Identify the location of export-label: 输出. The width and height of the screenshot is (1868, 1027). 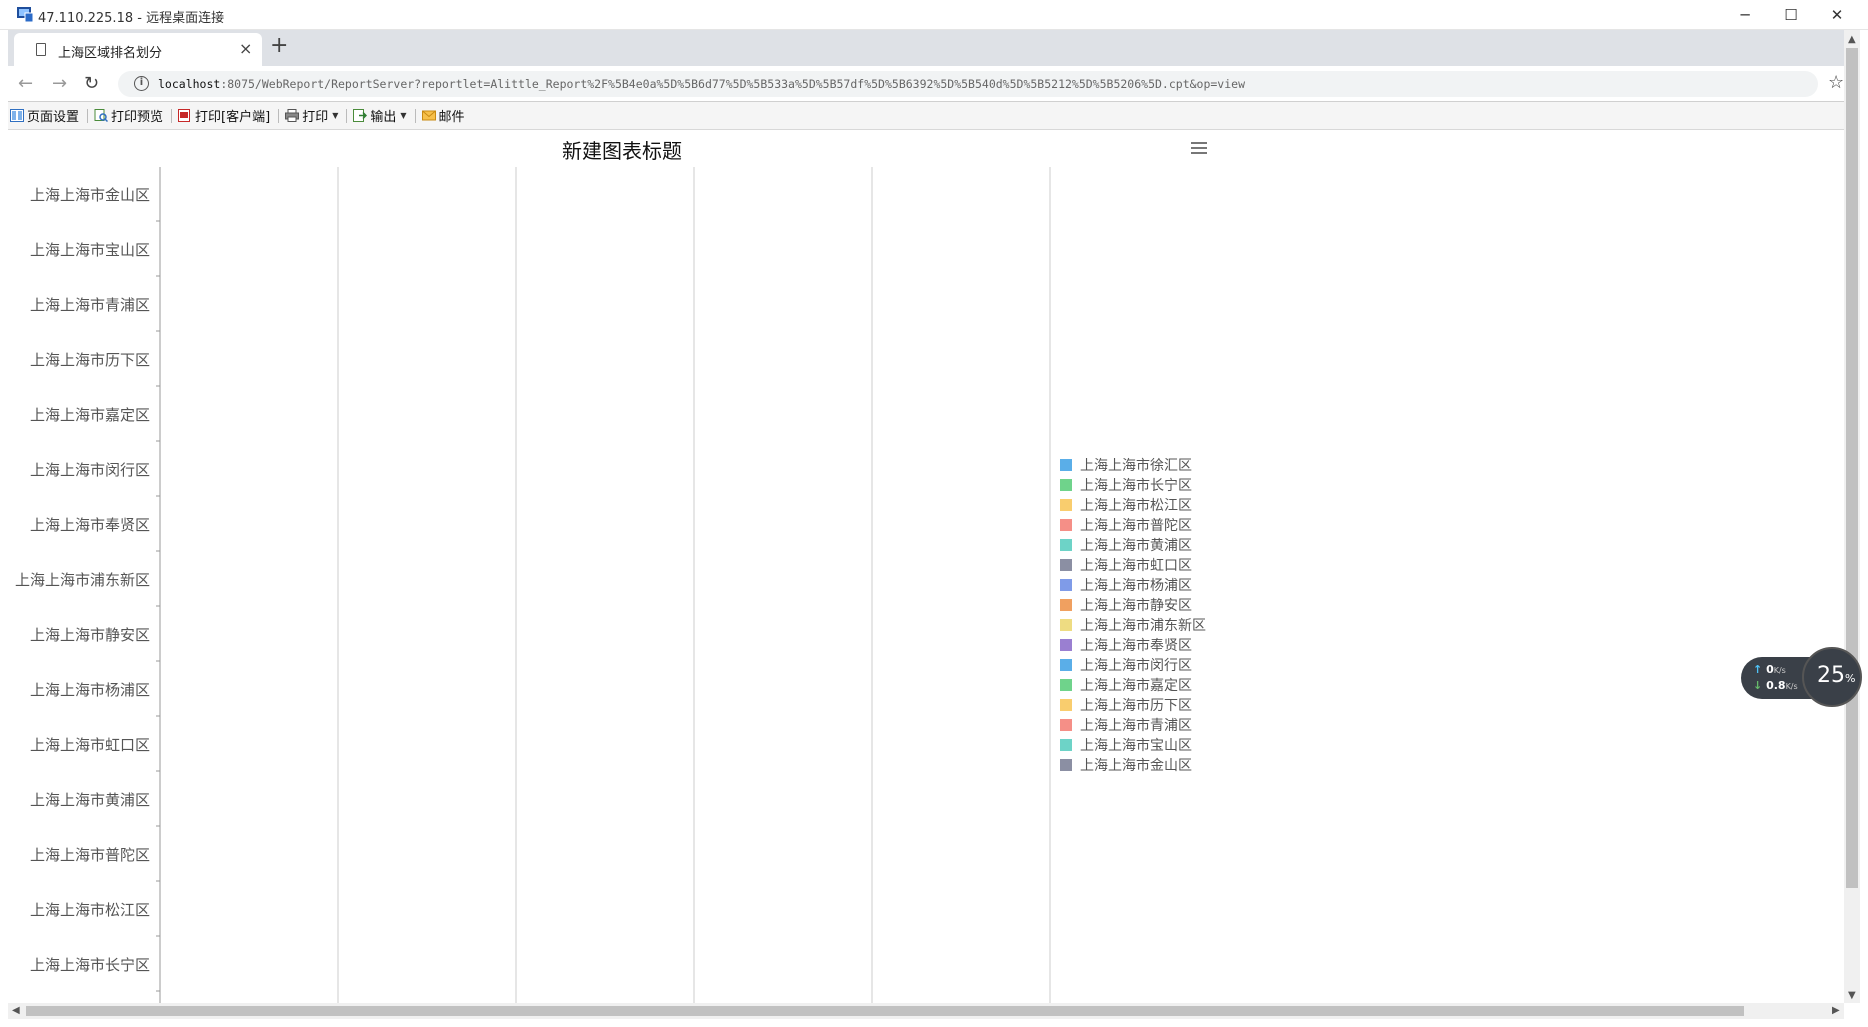
(383, 117).